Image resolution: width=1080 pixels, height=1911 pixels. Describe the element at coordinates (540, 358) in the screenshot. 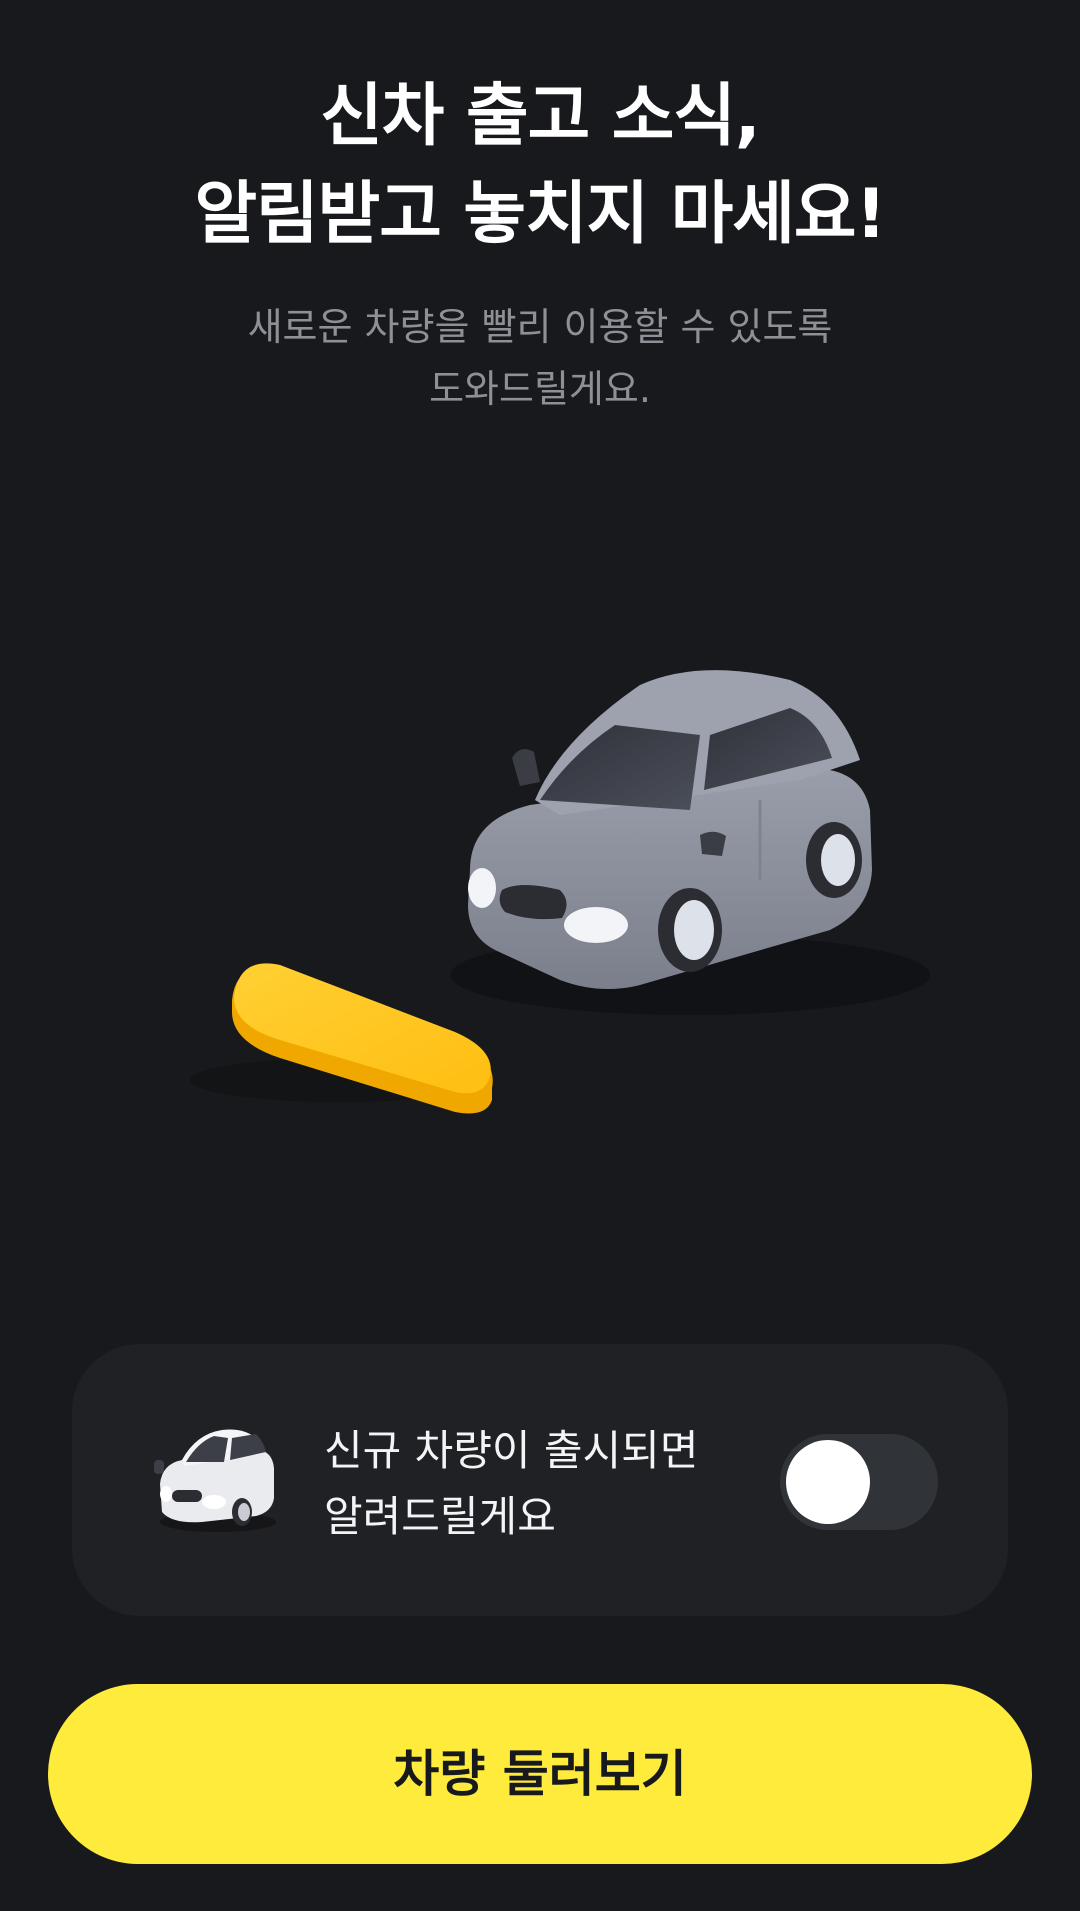

I see `page-subtitle: 새로운 차량을 빨리 이용할 수 있도록 도와드릴게요.` at that location.